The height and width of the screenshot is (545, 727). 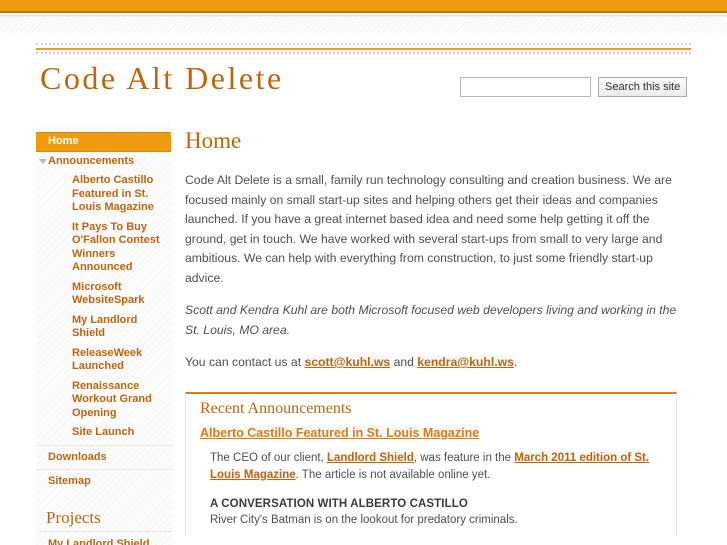 I want to click on header-divider, so click(x=363, y=48).